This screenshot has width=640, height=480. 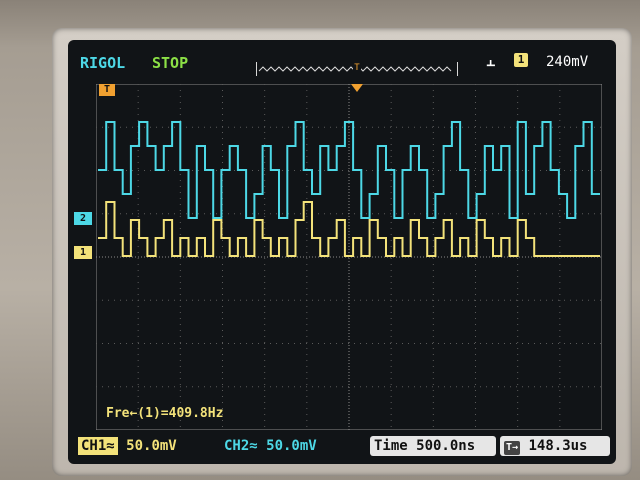 What do you see at coordinates (270, 446) in the screenshot?
I see `ch2-scale: CH2≈ 50.0mV` at bounding box center [270, 446].